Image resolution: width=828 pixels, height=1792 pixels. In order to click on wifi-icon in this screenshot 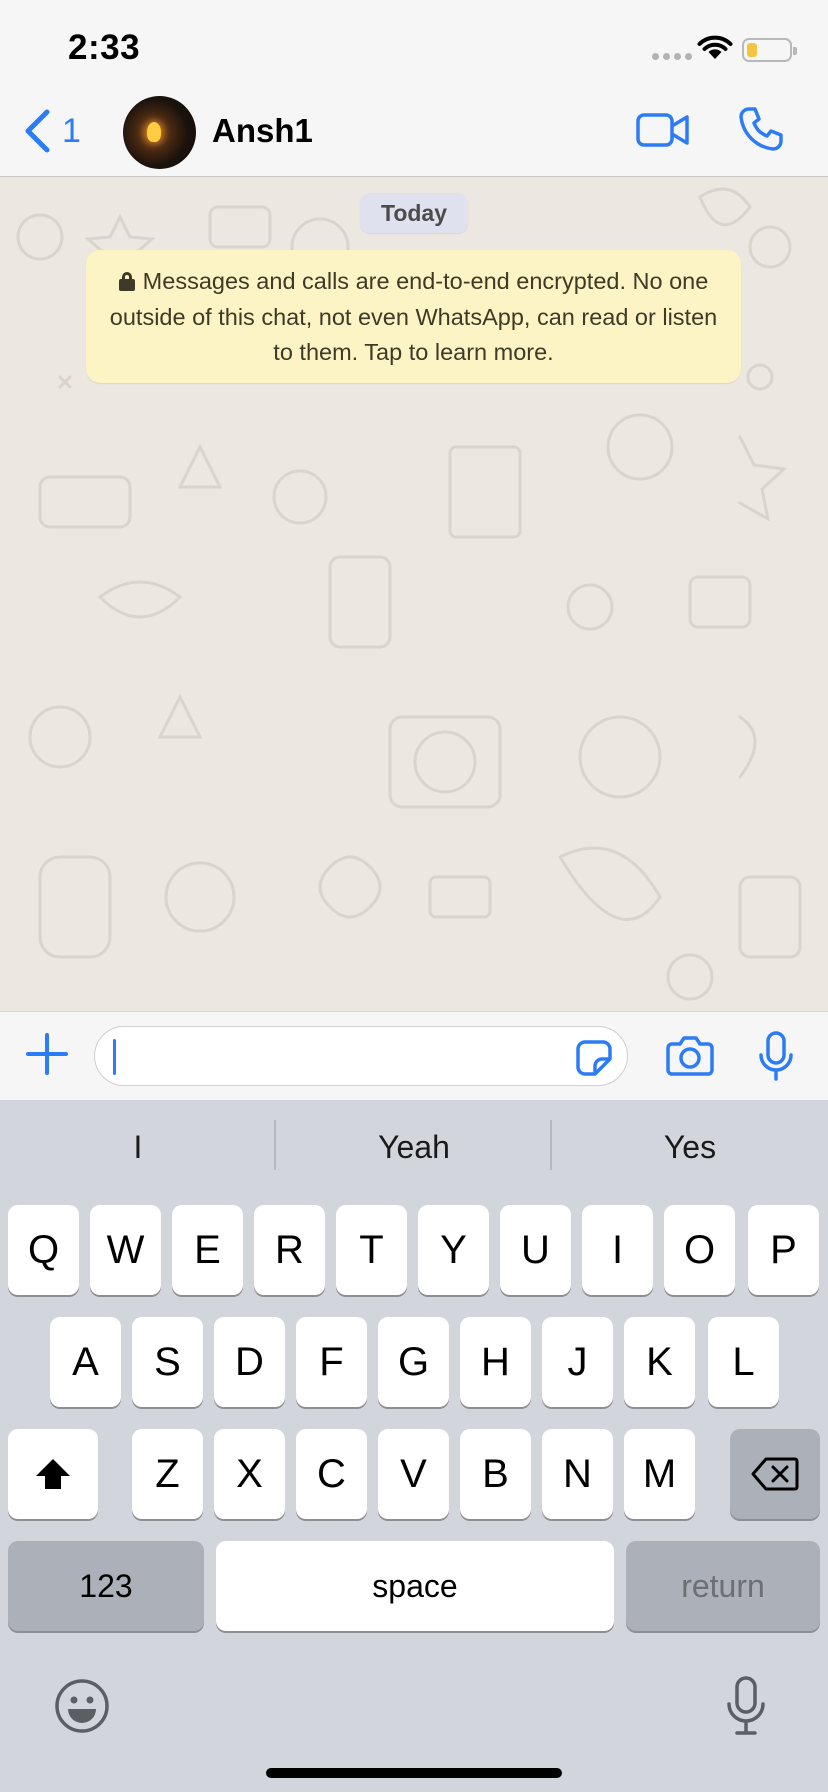, I will do `click(715, 47)`.